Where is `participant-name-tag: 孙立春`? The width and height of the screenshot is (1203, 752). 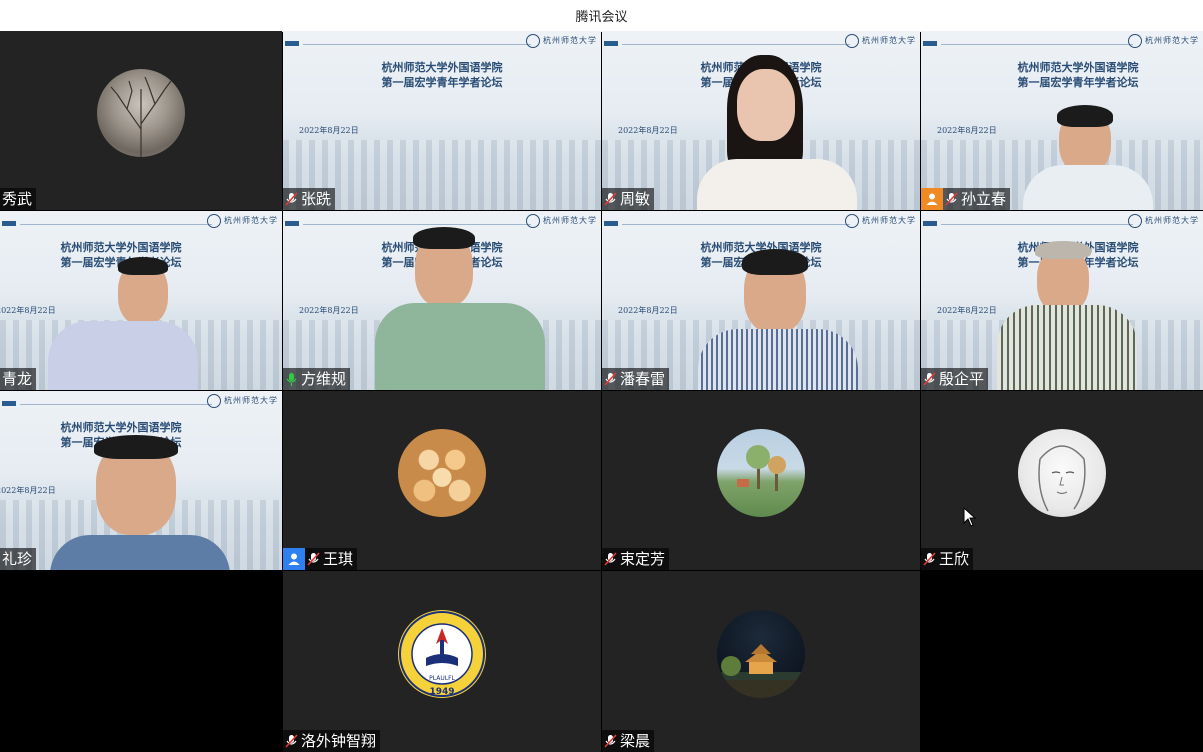
participant-name-tag: 孙立春 is located at coordinates (966, 199).